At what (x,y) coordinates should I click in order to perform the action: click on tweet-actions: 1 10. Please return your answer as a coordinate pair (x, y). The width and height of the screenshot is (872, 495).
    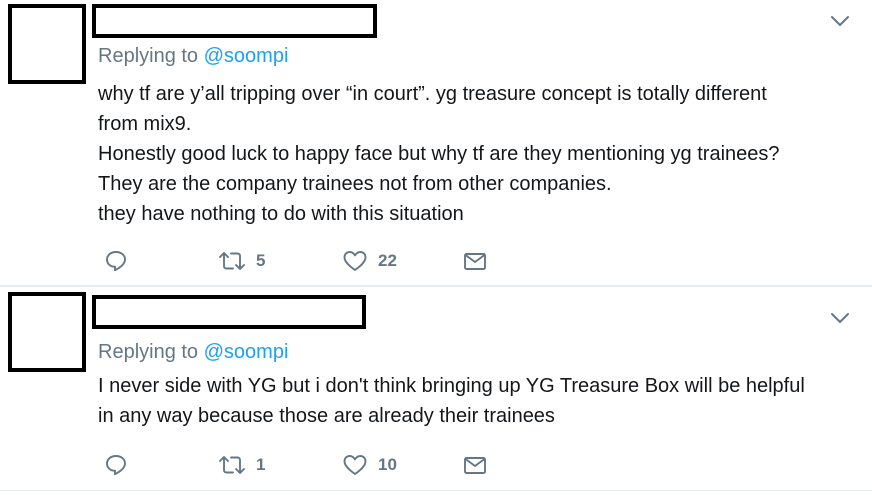
    Looking at the image, I should click on (310, 465).